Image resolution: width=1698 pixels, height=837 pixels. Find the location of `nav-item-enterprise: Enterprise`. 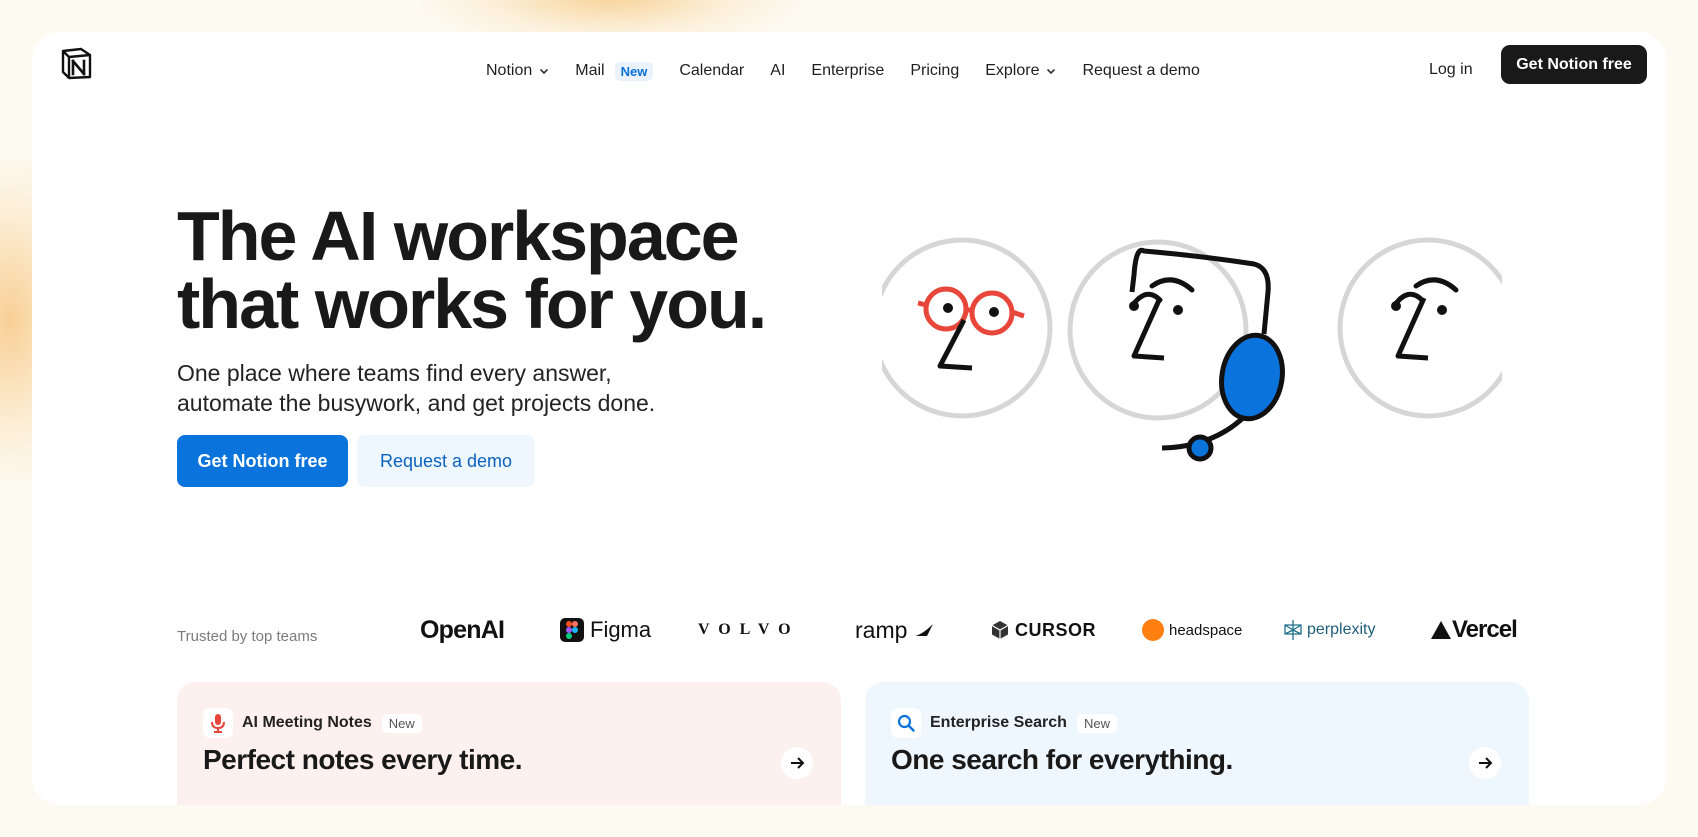

nav-item-enterprise: Enterprise is located at coordinates (847, 71).